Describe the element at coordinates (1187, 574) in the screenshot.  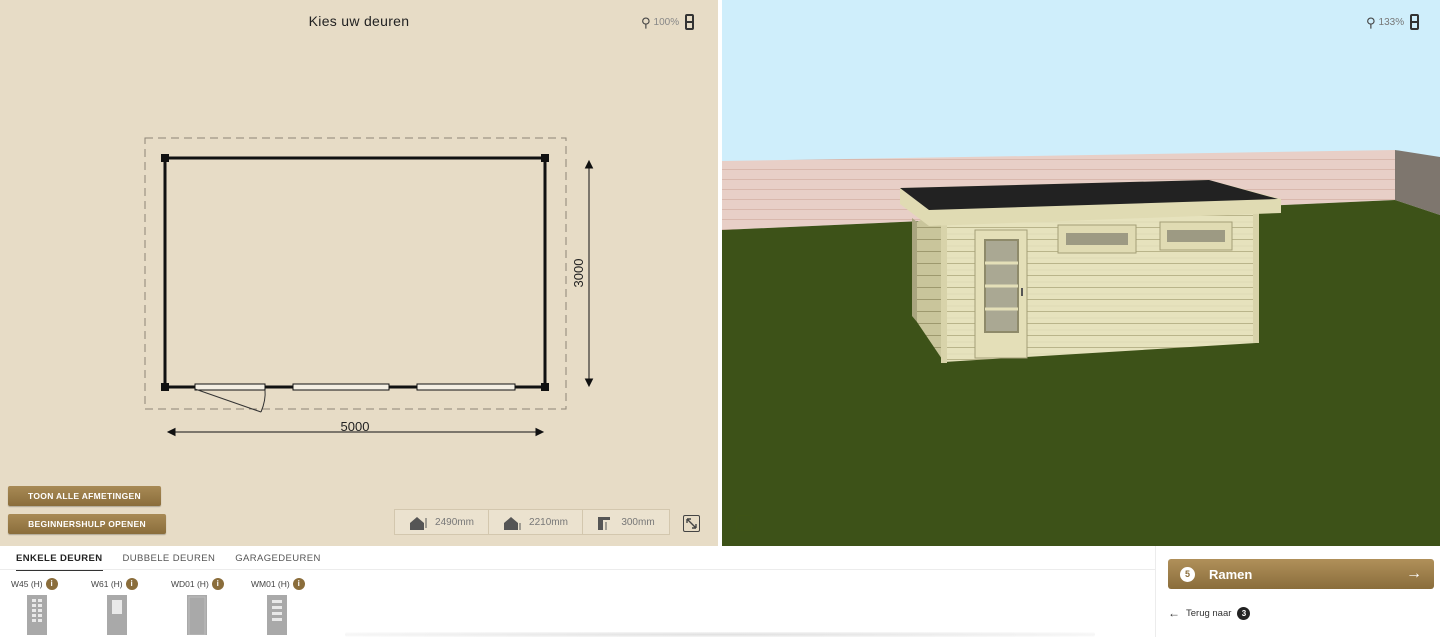
I see `next-step-number: 5` at that location.